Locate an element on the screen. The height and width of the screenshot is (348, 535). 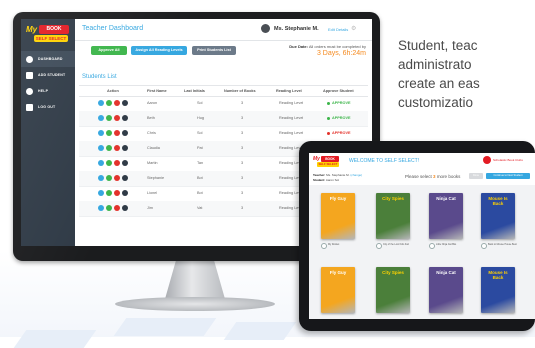
user-name: Ms. Stephanie M. is located at coordinates (296, 29).